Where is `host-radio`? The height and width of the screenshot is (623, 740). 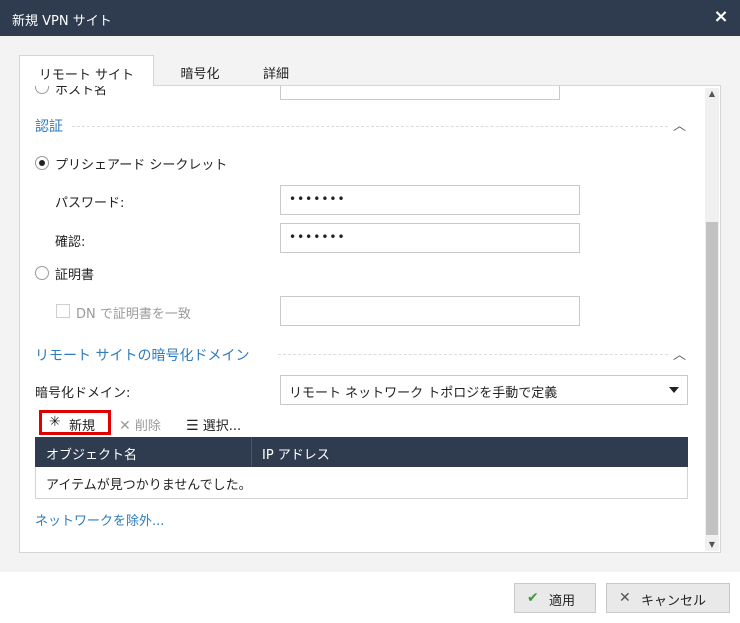 host-radio is located at coordinates (42, 90).